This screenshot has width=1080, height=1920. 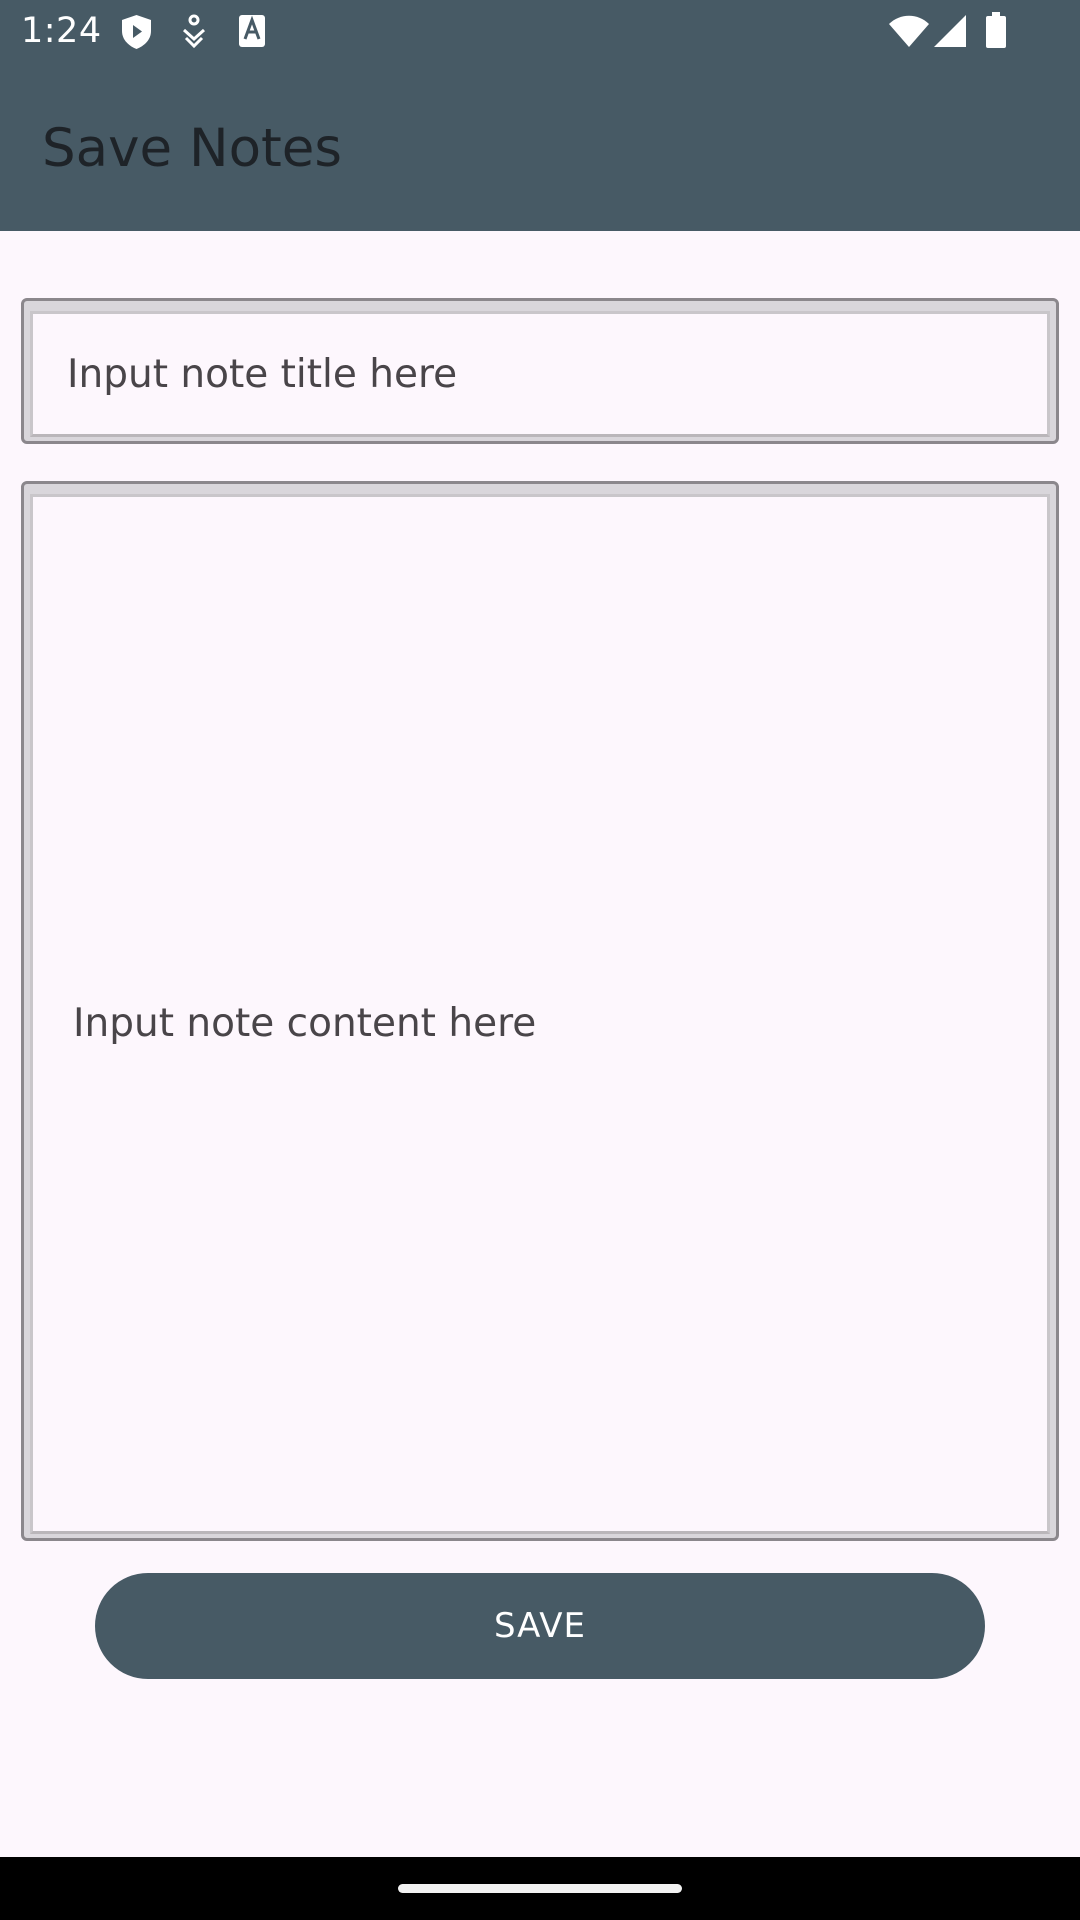 I want to click on home-gesture-handle, so click(x=540, y=1888).